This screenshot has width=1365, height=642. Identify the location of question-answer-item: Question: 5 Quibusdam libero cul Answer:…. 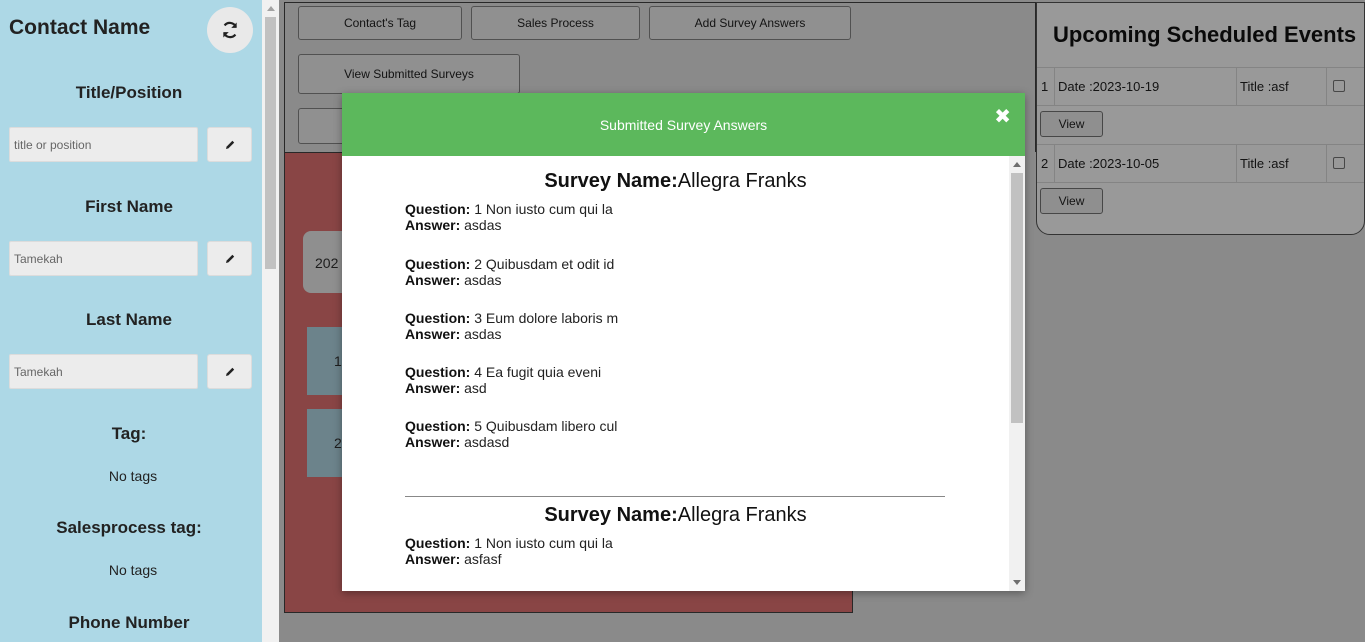
(511, 434).